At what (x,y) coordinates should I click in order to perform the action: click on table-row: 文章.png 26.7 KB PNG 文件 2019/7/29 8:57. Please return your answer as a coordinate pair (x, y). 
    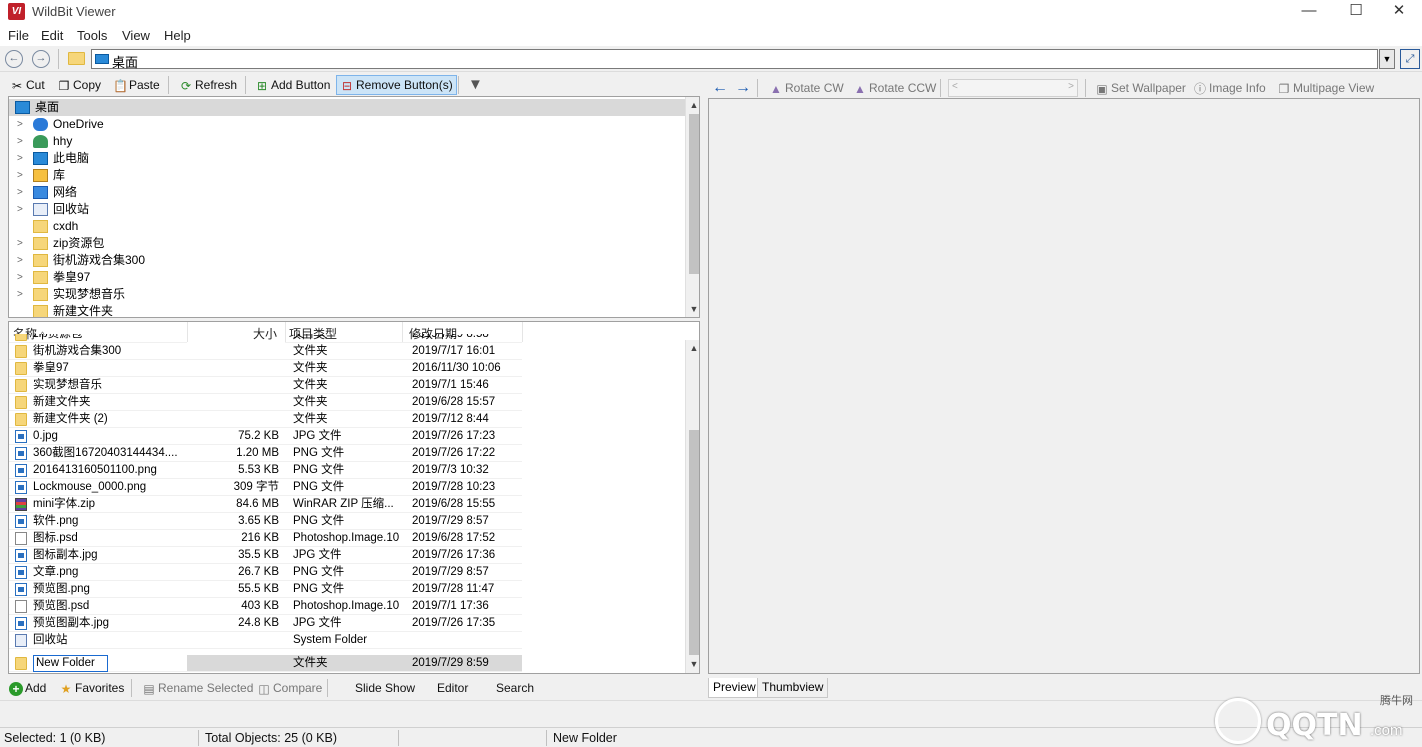
    Looking at the image, I should click on (347, 572).